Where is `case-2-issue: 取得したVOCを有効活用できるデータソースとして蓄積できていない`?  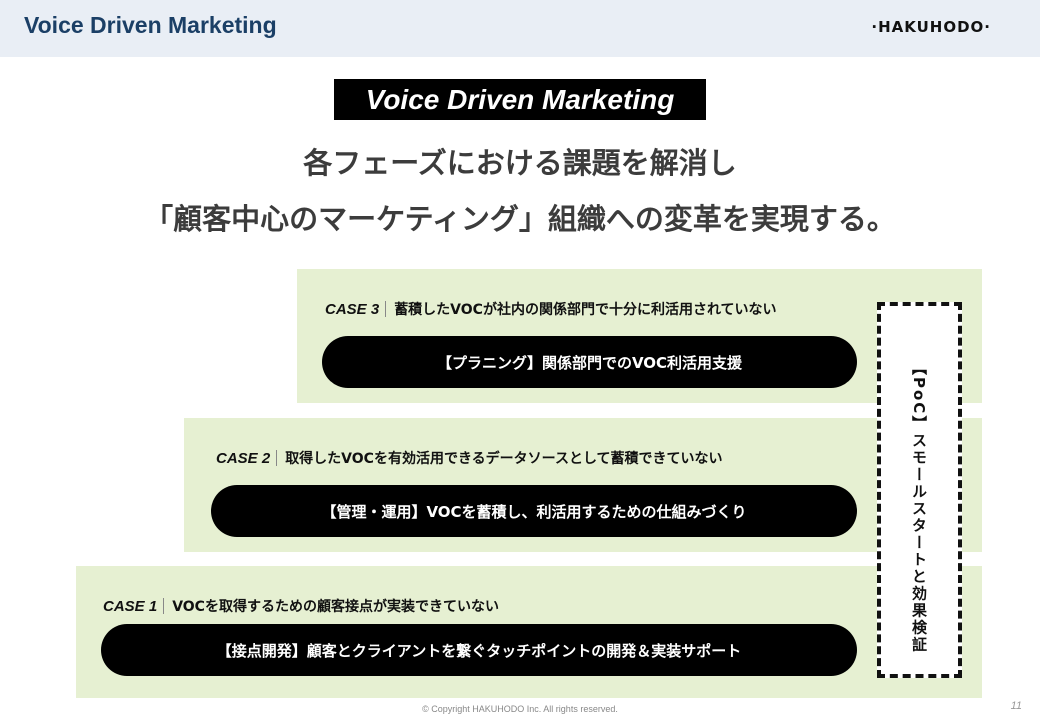
case-2-issue: 取得したVOCを有効活用できるデータソースとして蓄積できていない is located at coordinates (504, 459).